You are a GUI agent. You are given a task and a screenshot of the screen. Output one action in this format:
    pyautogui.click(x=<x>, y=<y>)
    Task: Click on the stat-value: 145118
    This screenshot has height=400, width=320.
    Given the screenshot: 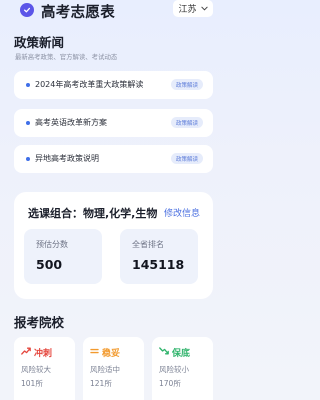 What is the action you would take?
    pyautogui.click(x=158, y=264)
    